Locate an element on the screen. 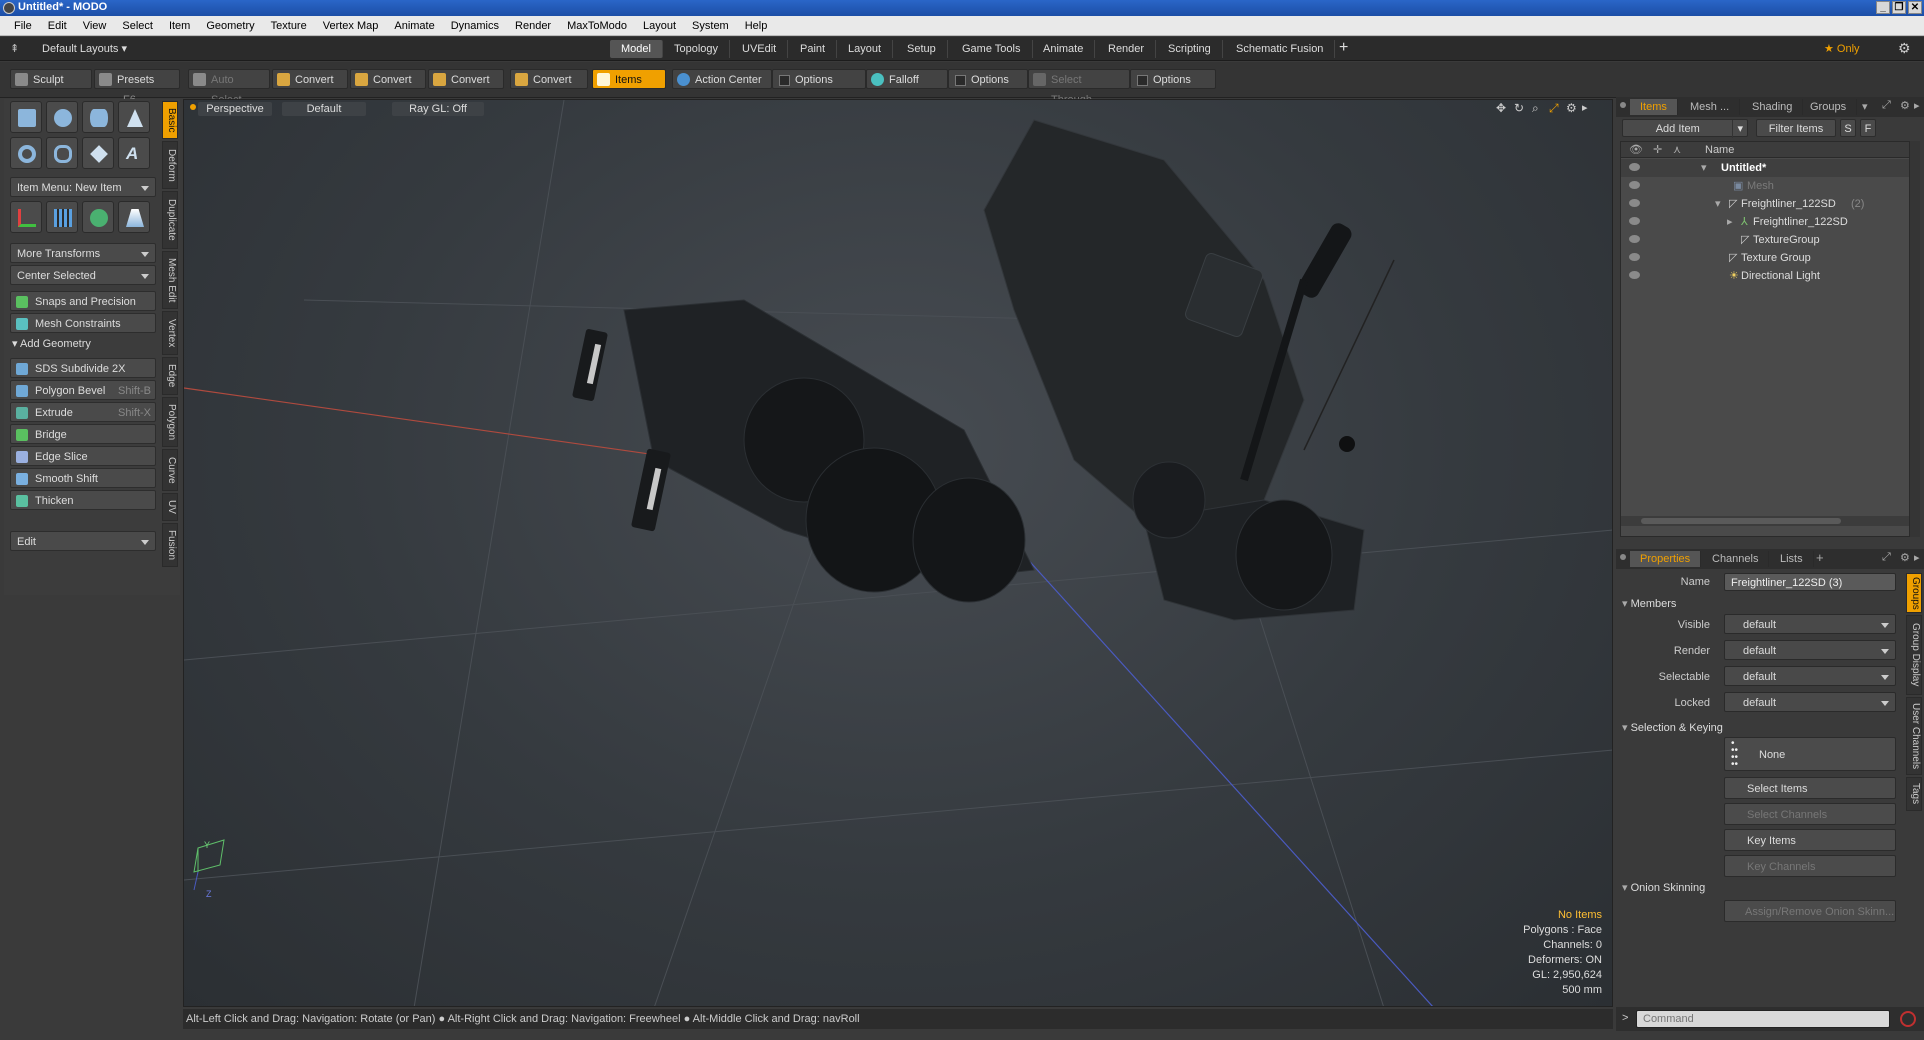  menu-item: Item is located at coordinates (179, 26).